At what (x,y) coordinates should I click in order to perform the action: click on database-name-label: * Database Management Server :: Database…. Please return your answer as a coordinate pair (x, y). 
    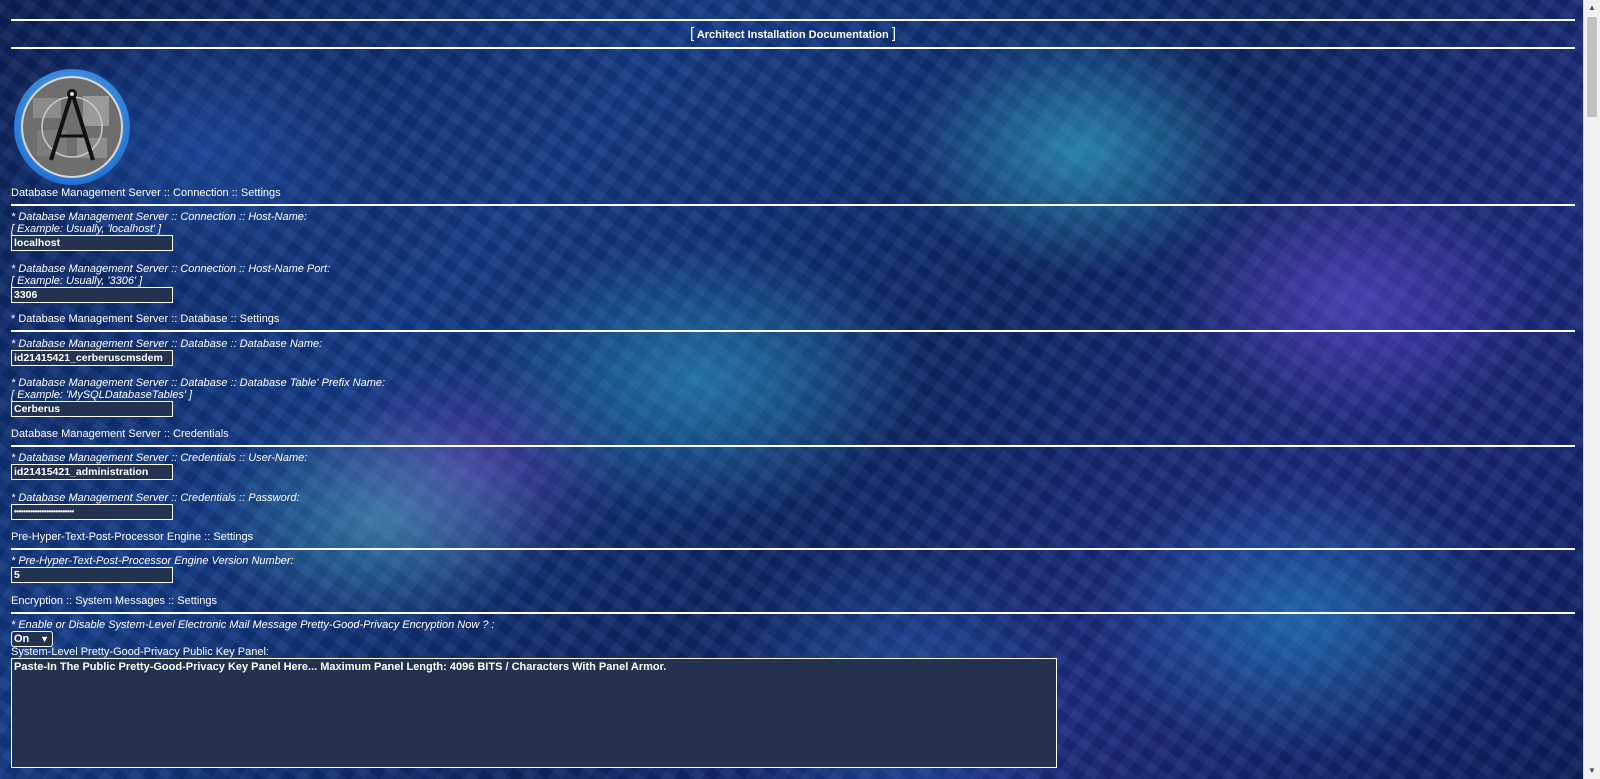
    Looking at the image, I should click on (166, 344).